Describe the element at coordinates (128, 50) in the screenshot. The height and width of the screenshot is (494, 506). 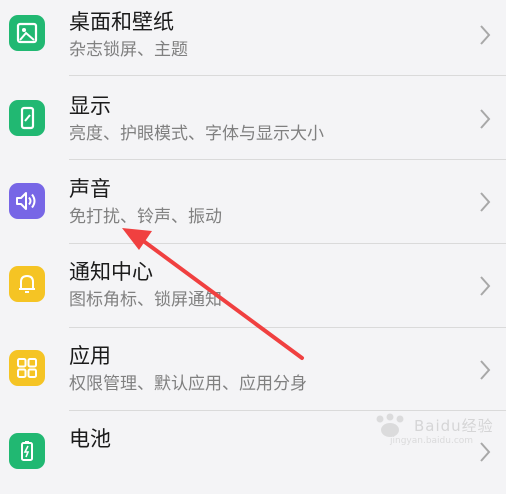
I see `settings-item-subtitle: 杂志锁屏、主题` at that location.